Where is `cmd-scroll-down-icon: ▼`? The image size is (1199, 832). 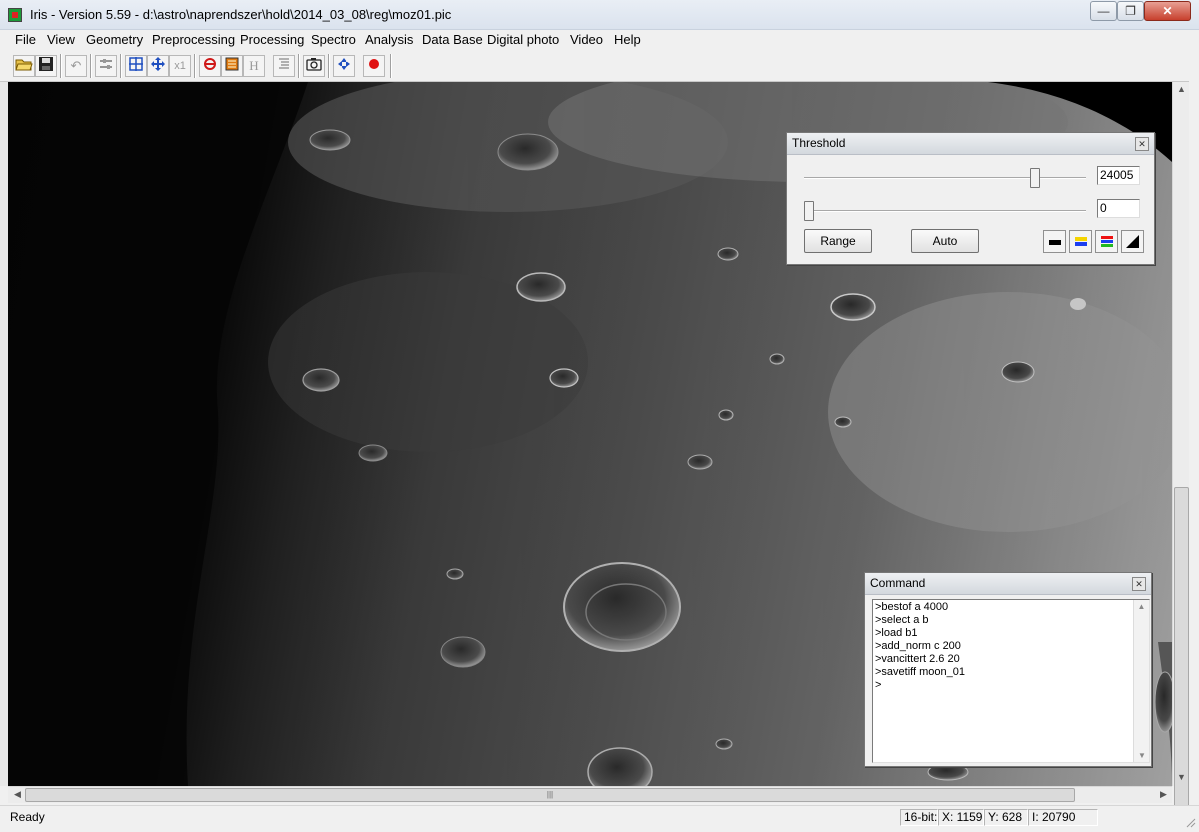
cmd-scroll-down-icon: ▼ is located at coordinates (1141, 755).